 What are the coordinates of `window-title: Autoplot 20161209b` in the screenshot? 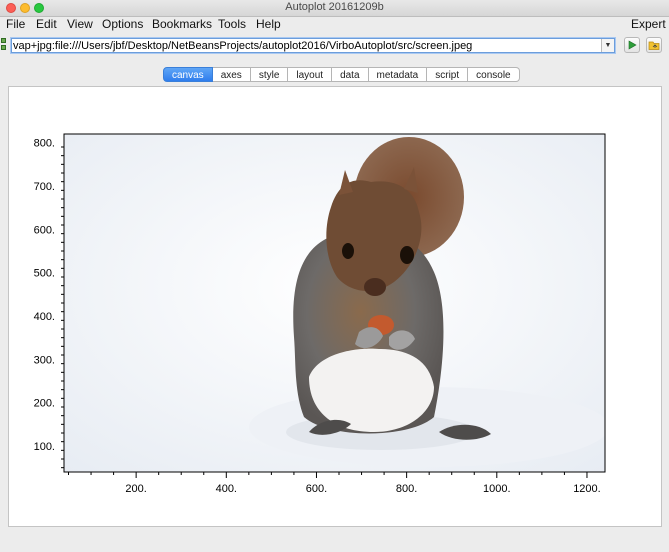 It's located at (334, 7).